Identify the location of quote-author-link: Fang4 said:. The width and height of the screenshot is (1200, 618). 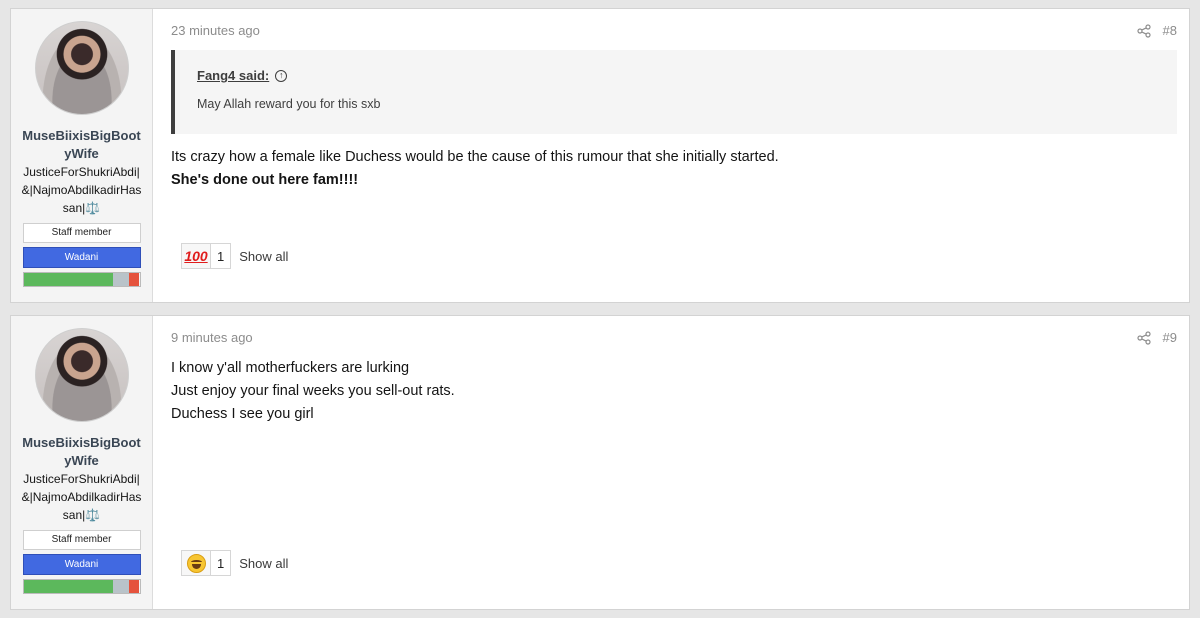
(233, 75).